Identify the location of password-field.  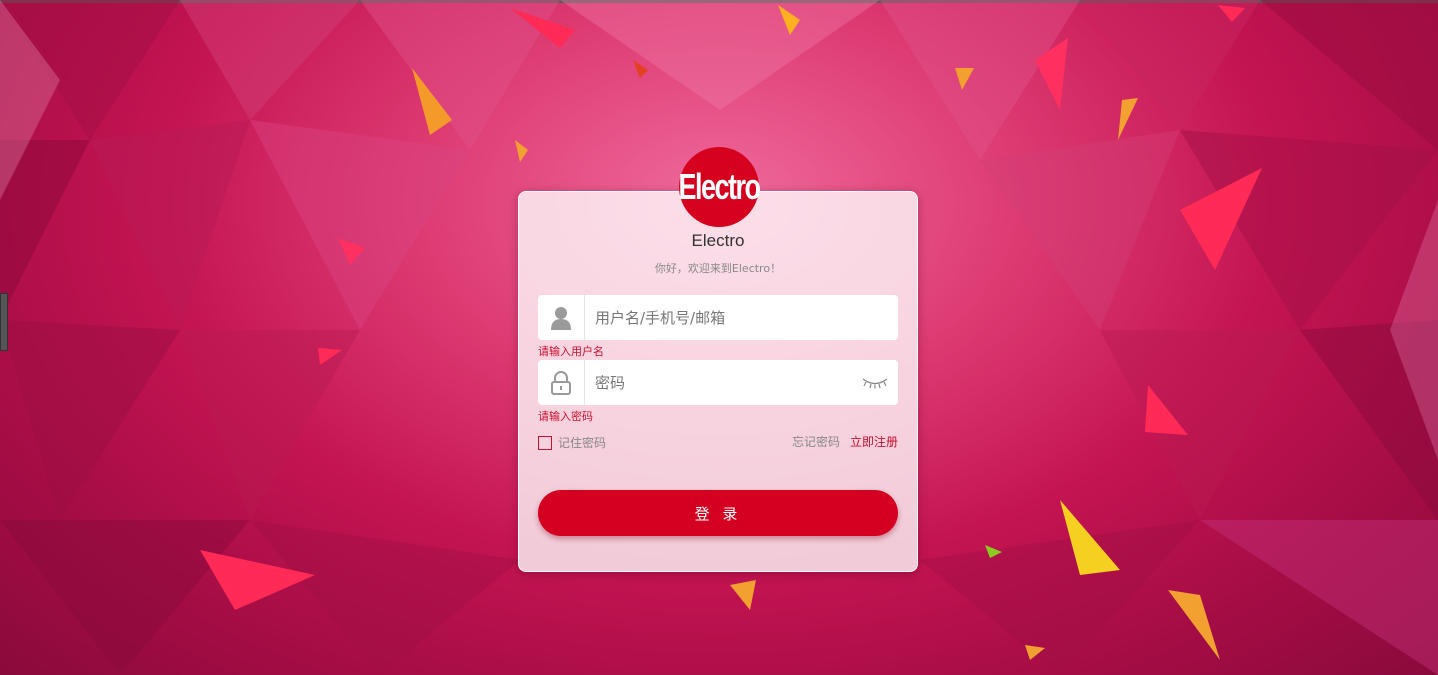
(718, 382).